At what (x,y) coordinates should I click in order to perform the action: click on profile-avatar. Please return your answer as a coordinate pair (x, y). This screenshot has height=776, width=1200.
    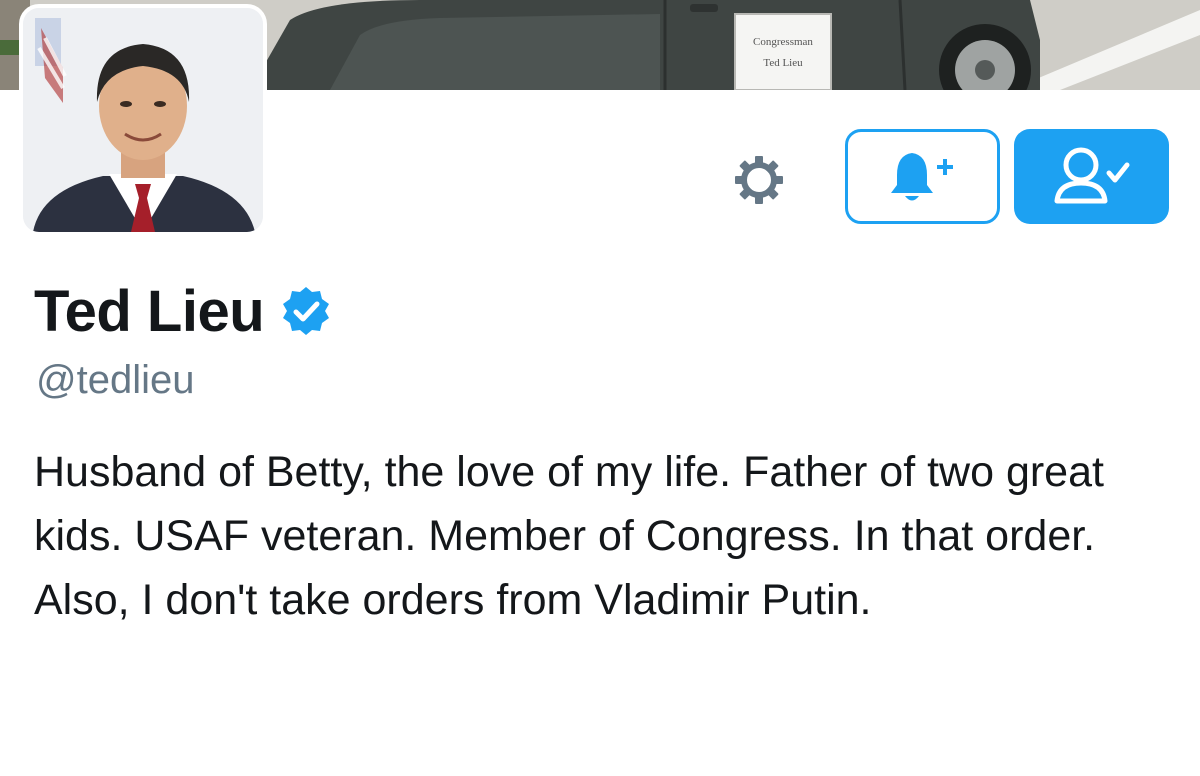
    Looking at the image, I should click on (143, 120).